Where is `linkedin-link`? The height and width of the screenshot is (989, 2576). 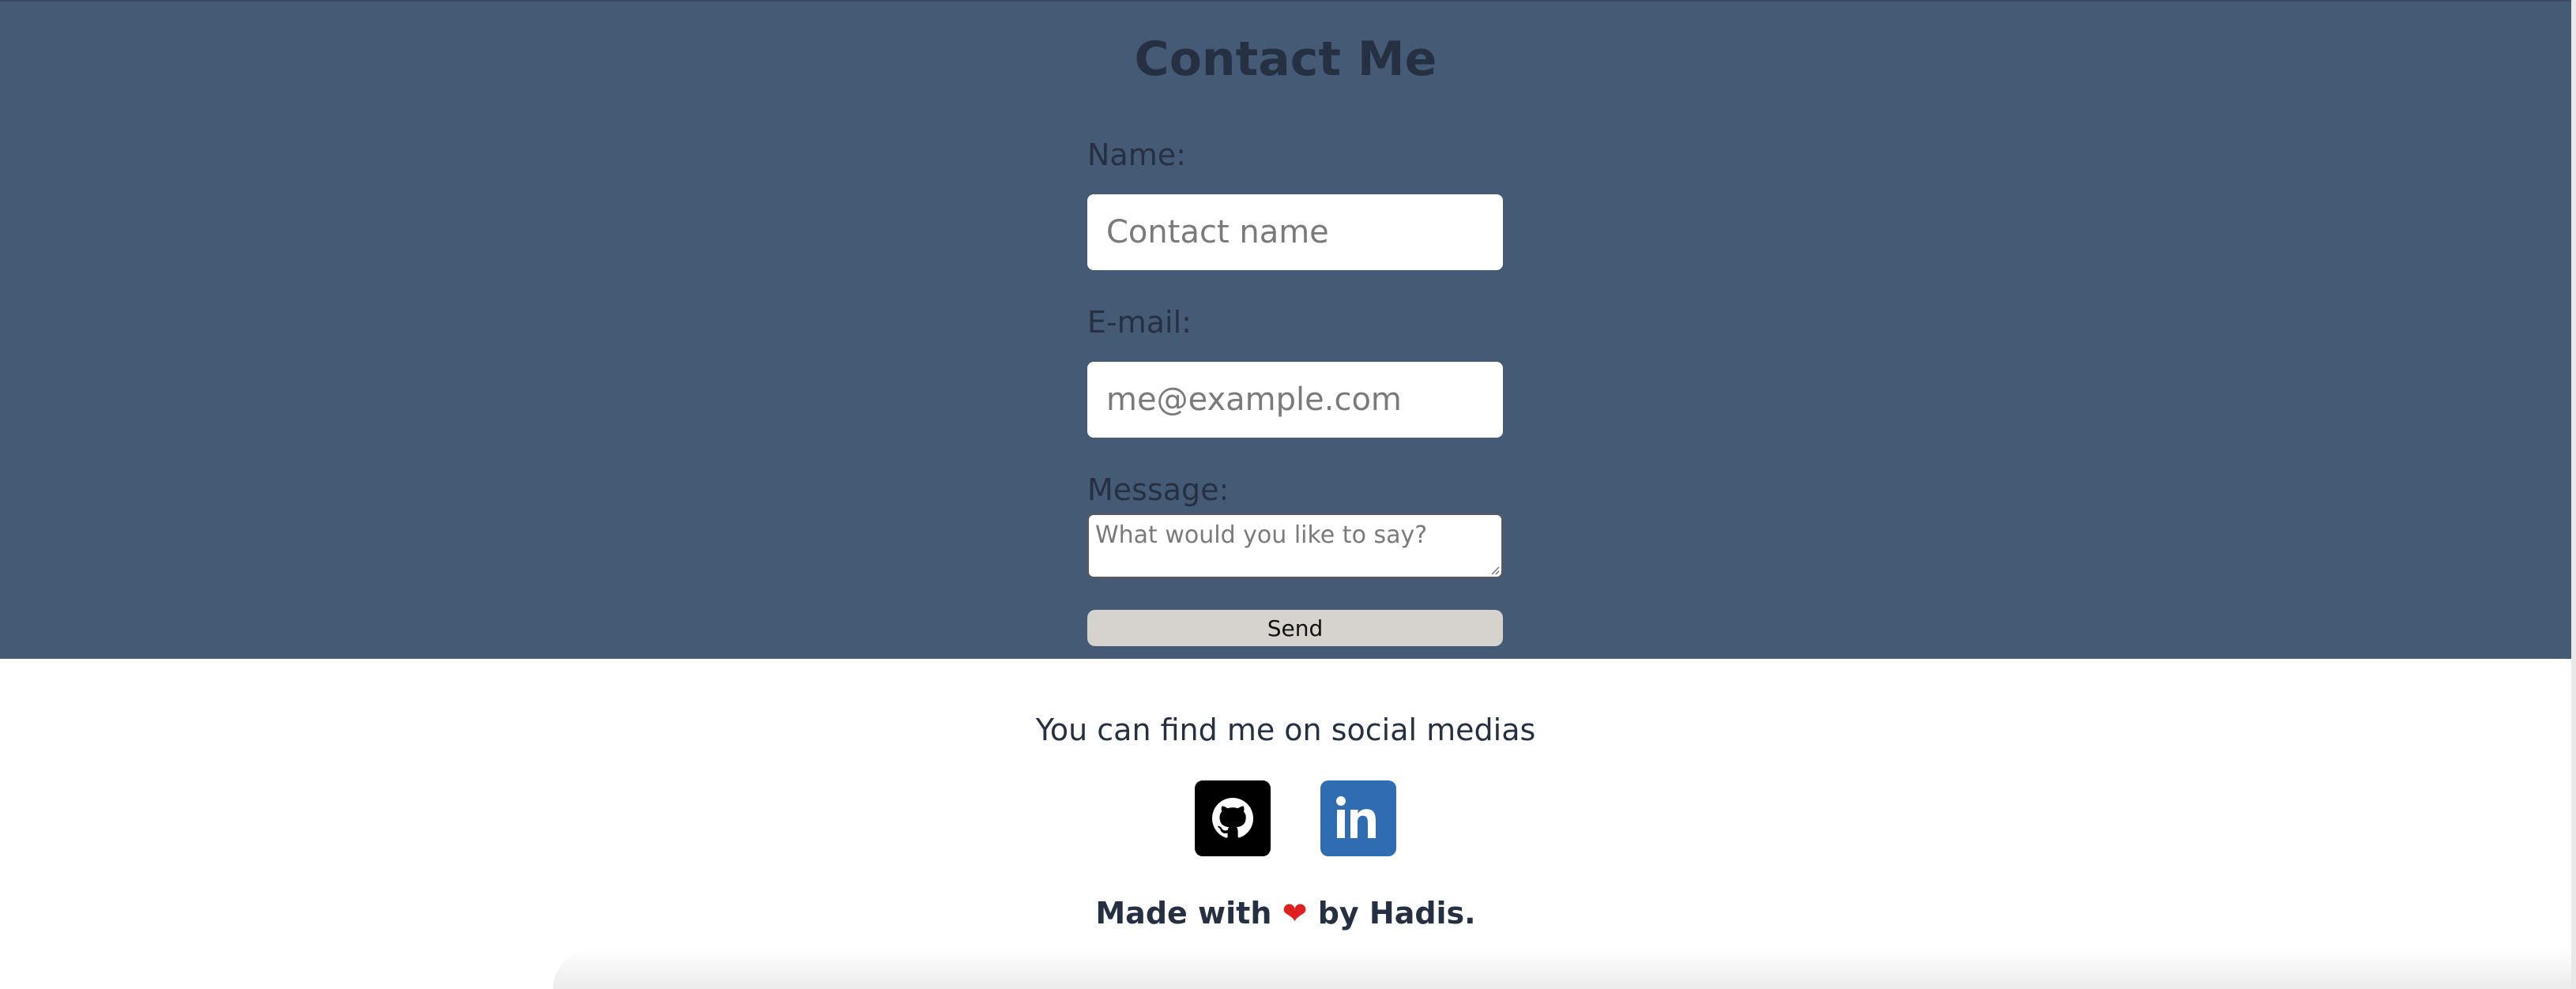
linkedin-link is located at coordinates (1358, 818).